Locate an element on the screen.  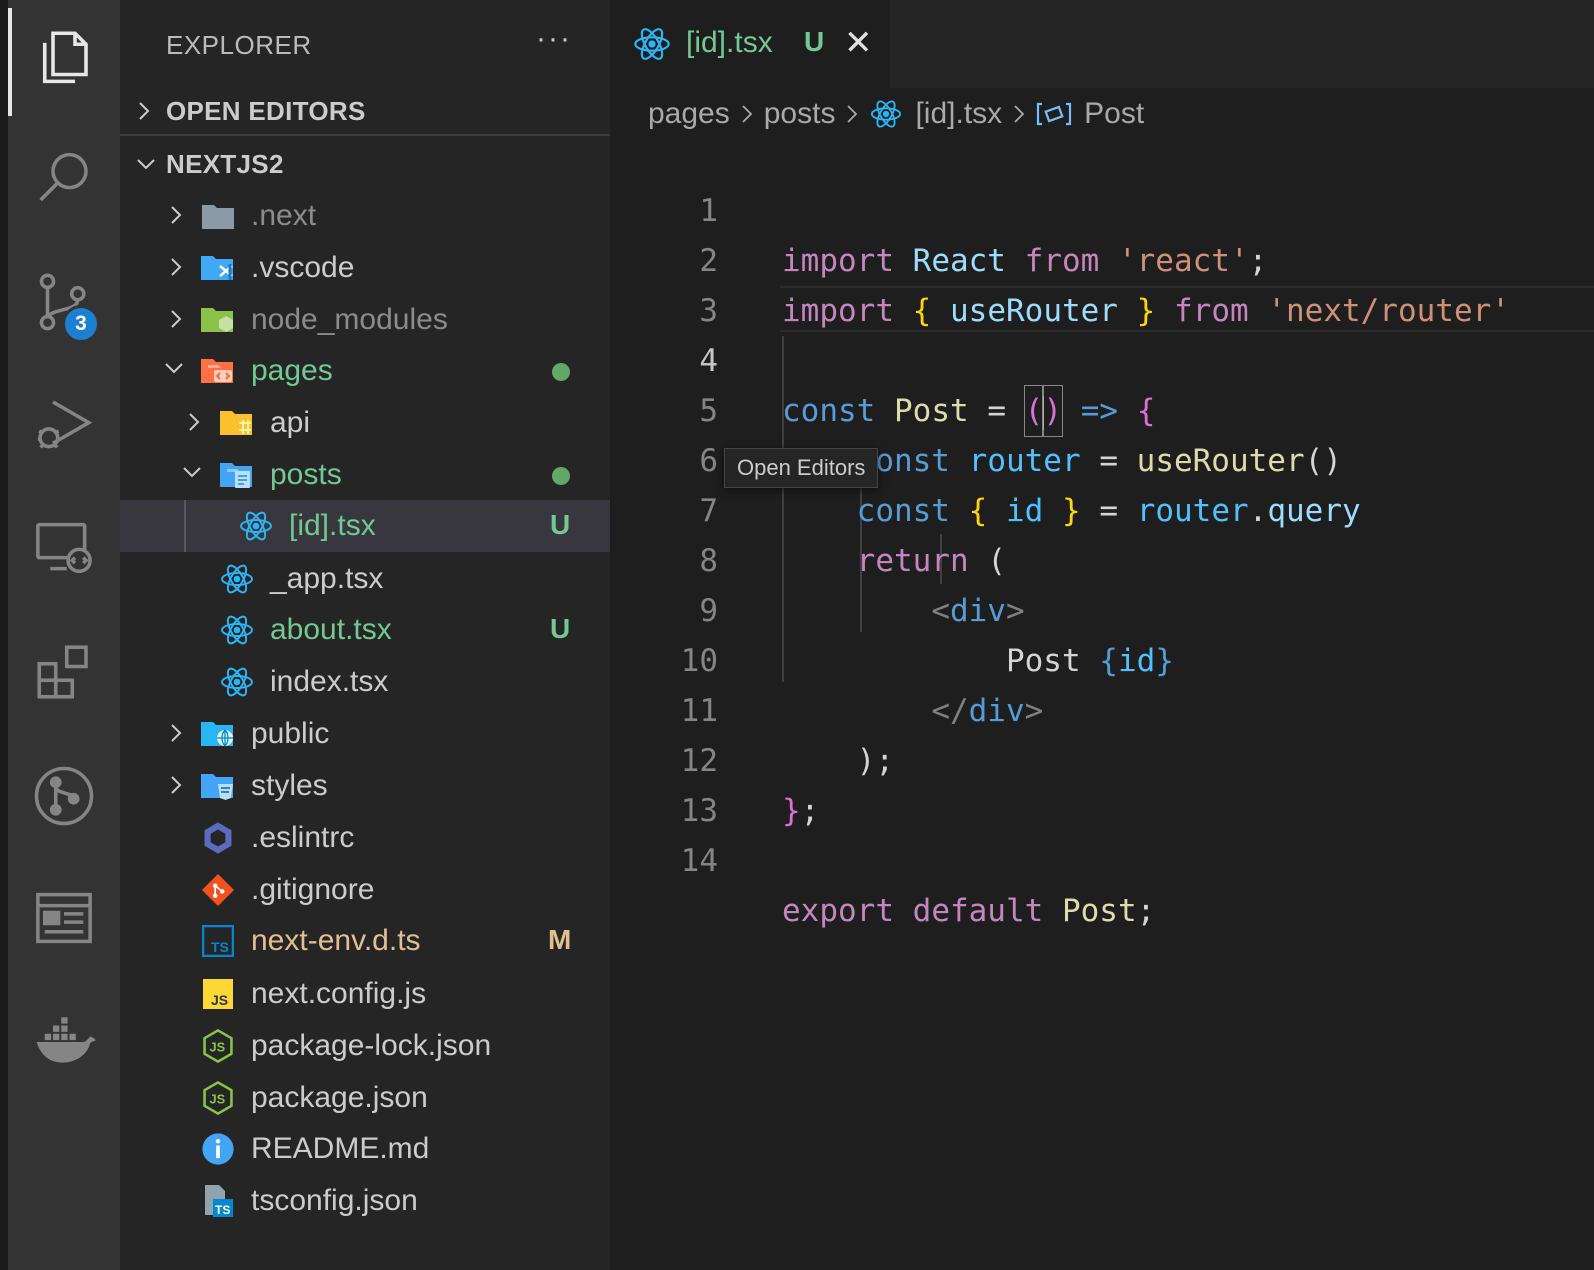
breadcrumb: pages posts [id].tsx Post is located at coordinates (896, 114).